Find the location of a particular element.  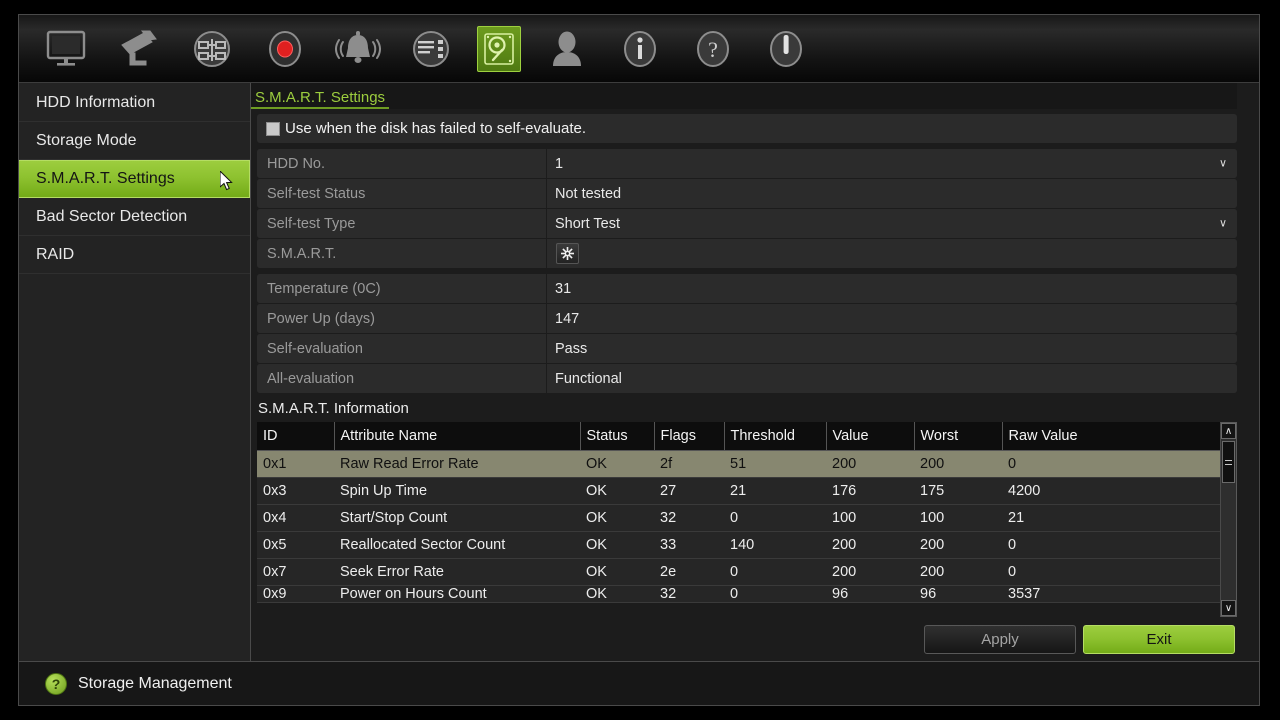

column-header-flags: Flags is located at coordinates (689, 436).